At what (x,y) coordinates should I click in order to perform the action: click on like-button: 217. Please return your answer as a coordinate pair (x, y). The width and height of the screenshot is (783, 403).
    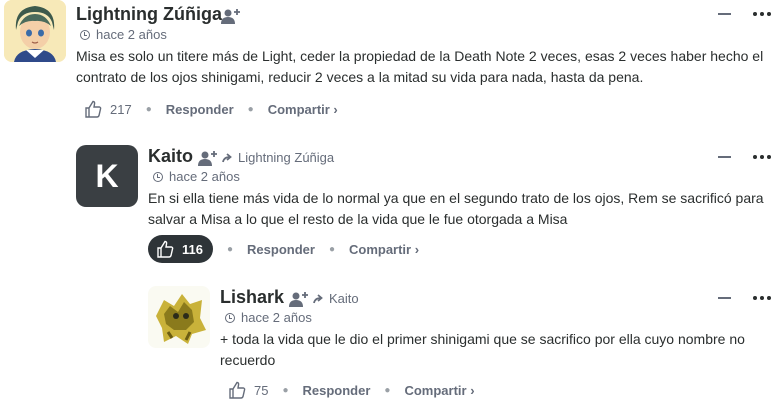
    Looking at the image, I should click on (108, 109).